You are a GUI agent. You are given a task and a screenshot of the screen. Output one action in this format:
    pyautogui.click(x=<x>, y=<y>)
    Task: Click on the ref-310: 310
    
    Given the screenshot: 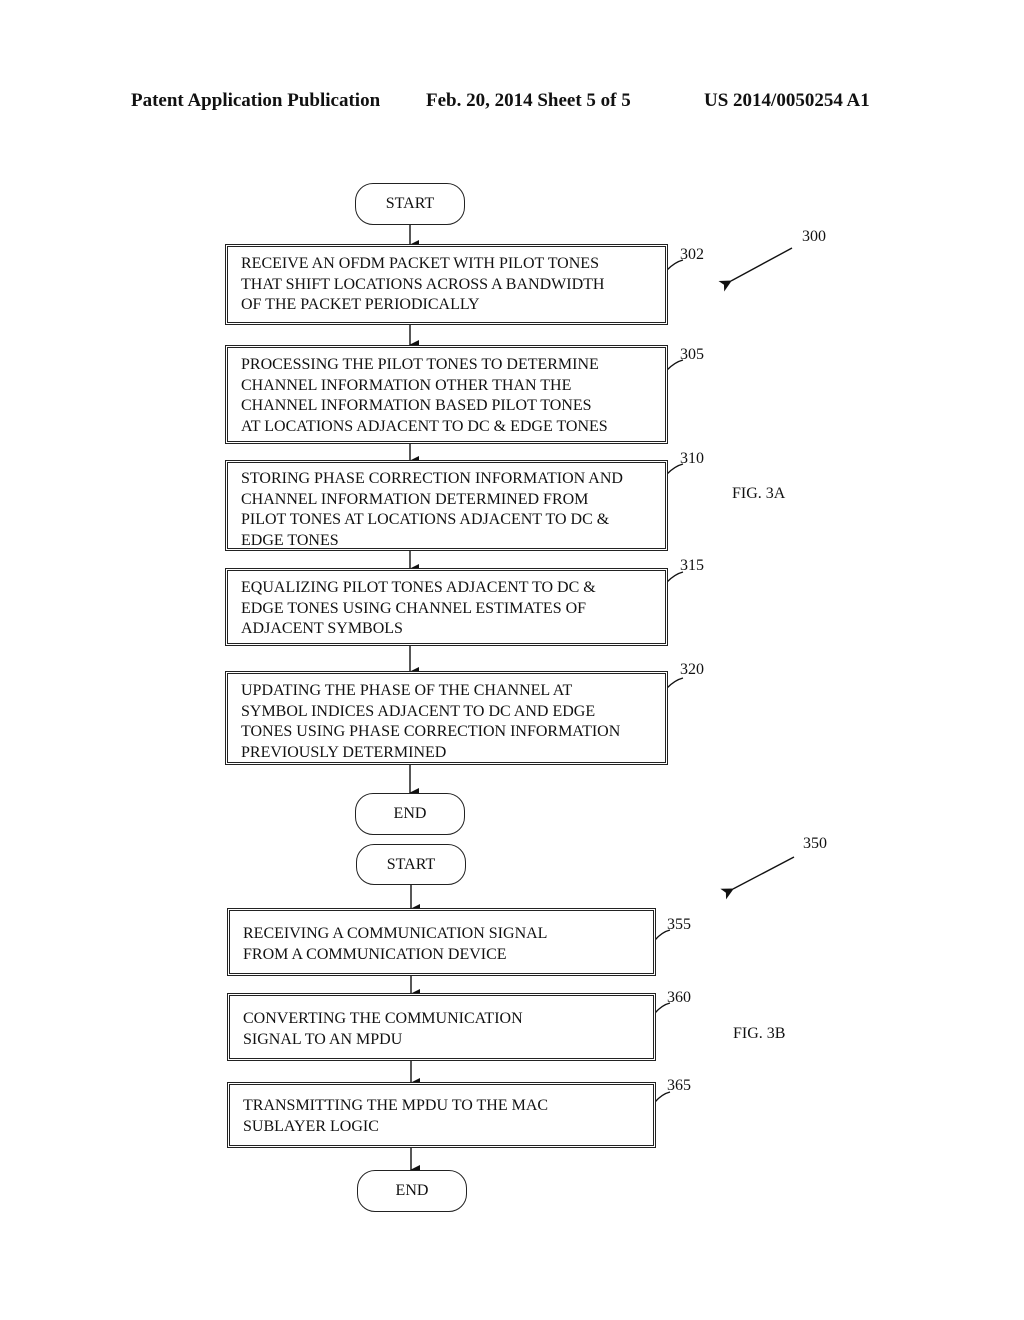 What is the action you would take?
    pyautogui.click(x=692, y=458)
    